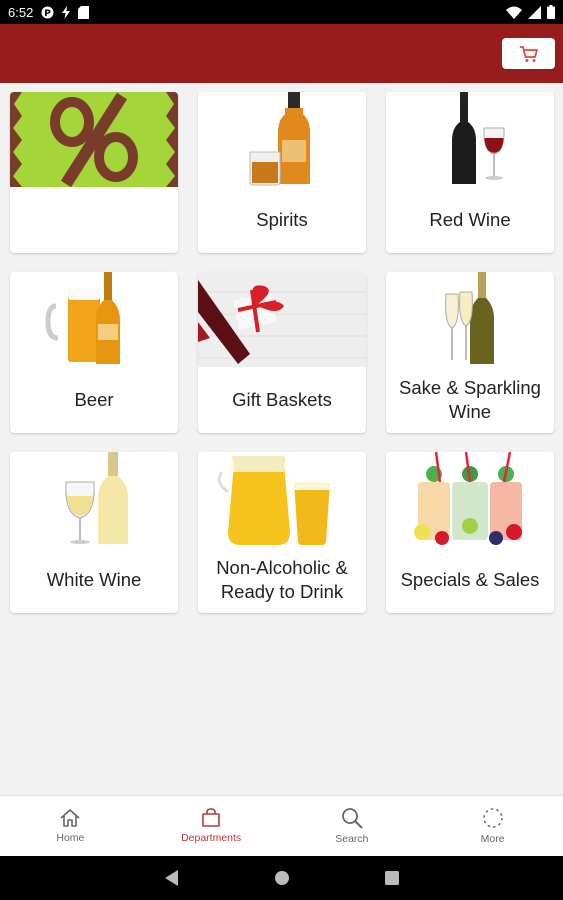 The height and width of the screenshot is (900, 563). Describe the element at coordinates (281, 12) in the screenshot. I see `status-bar: 6:52 P` at that location.